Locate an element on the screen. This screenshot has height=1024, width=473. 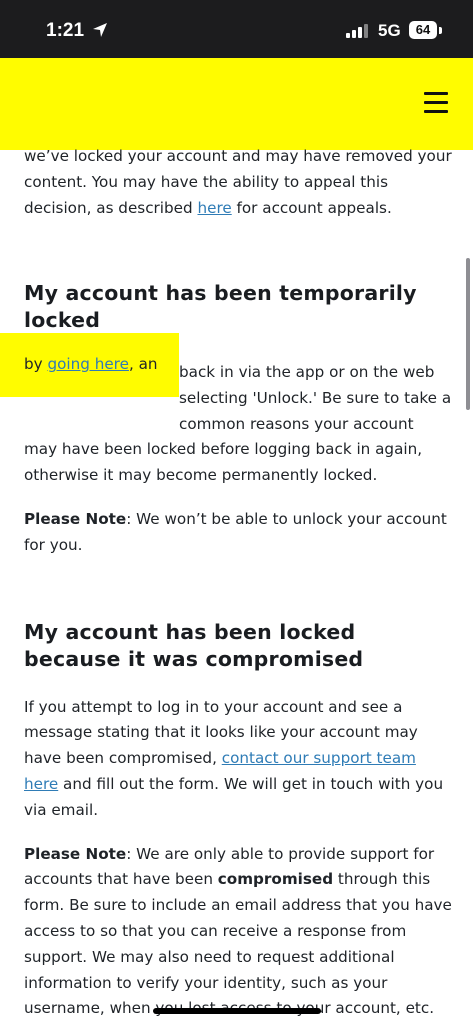
temp-line-3: common reasons your account is located at coordinates (296, 423).